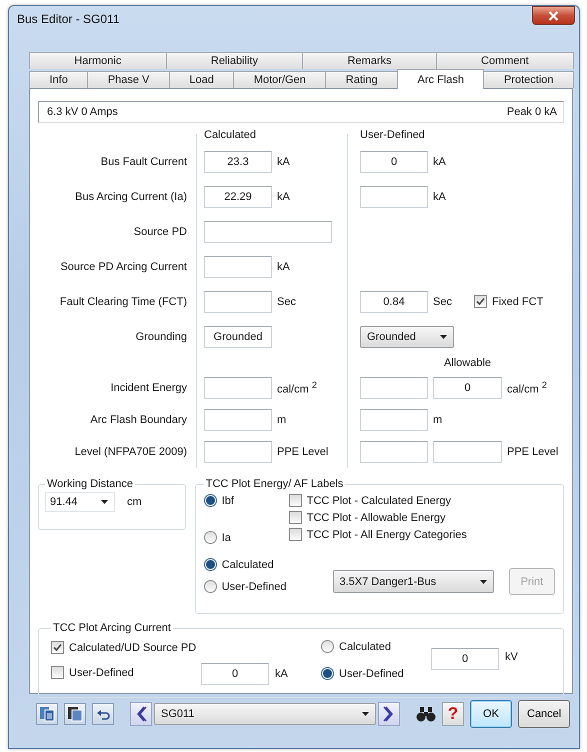 The width and height of the screenshot is (587, 752). I want to click on next-button, so click(389, 714).